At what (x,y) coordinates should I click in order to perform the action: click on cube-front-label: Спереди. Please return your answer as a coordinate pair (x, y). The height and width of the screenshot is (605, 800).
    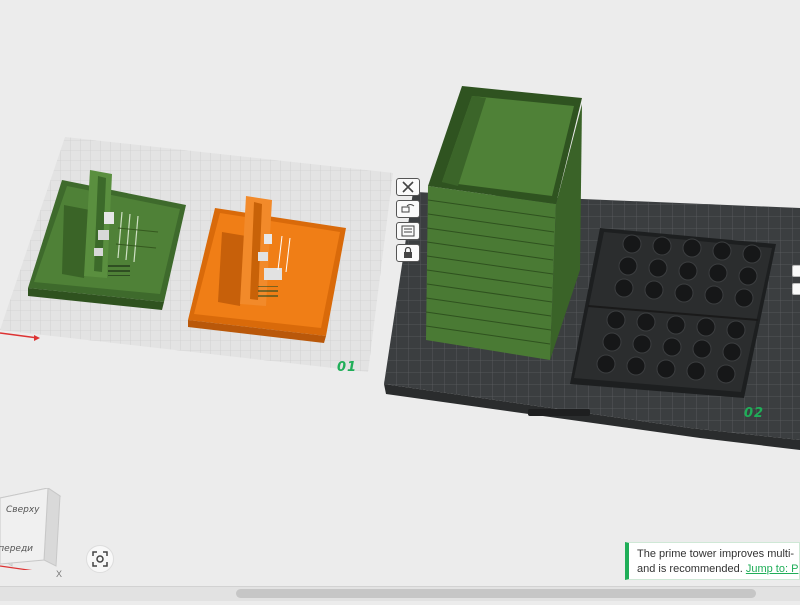
    Looking at the image, I should click on (16, 549).